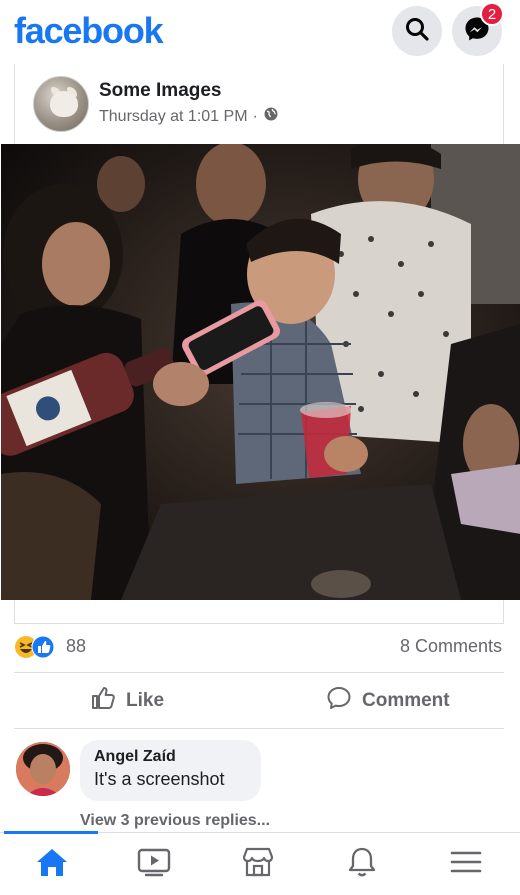 The image size is (520, 895). What do you see at coordinates (43, 769) in the screenshot?
I see `commenter-avatar` at bounding box center [43, 769].